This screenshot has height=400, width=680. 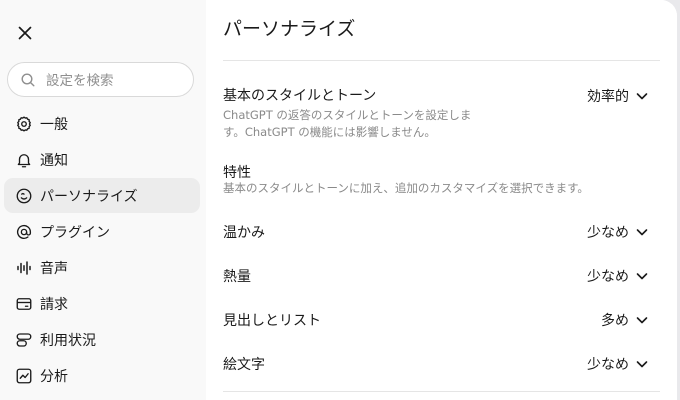 I want to click on personalize-icon, so click(x=24, y=196).